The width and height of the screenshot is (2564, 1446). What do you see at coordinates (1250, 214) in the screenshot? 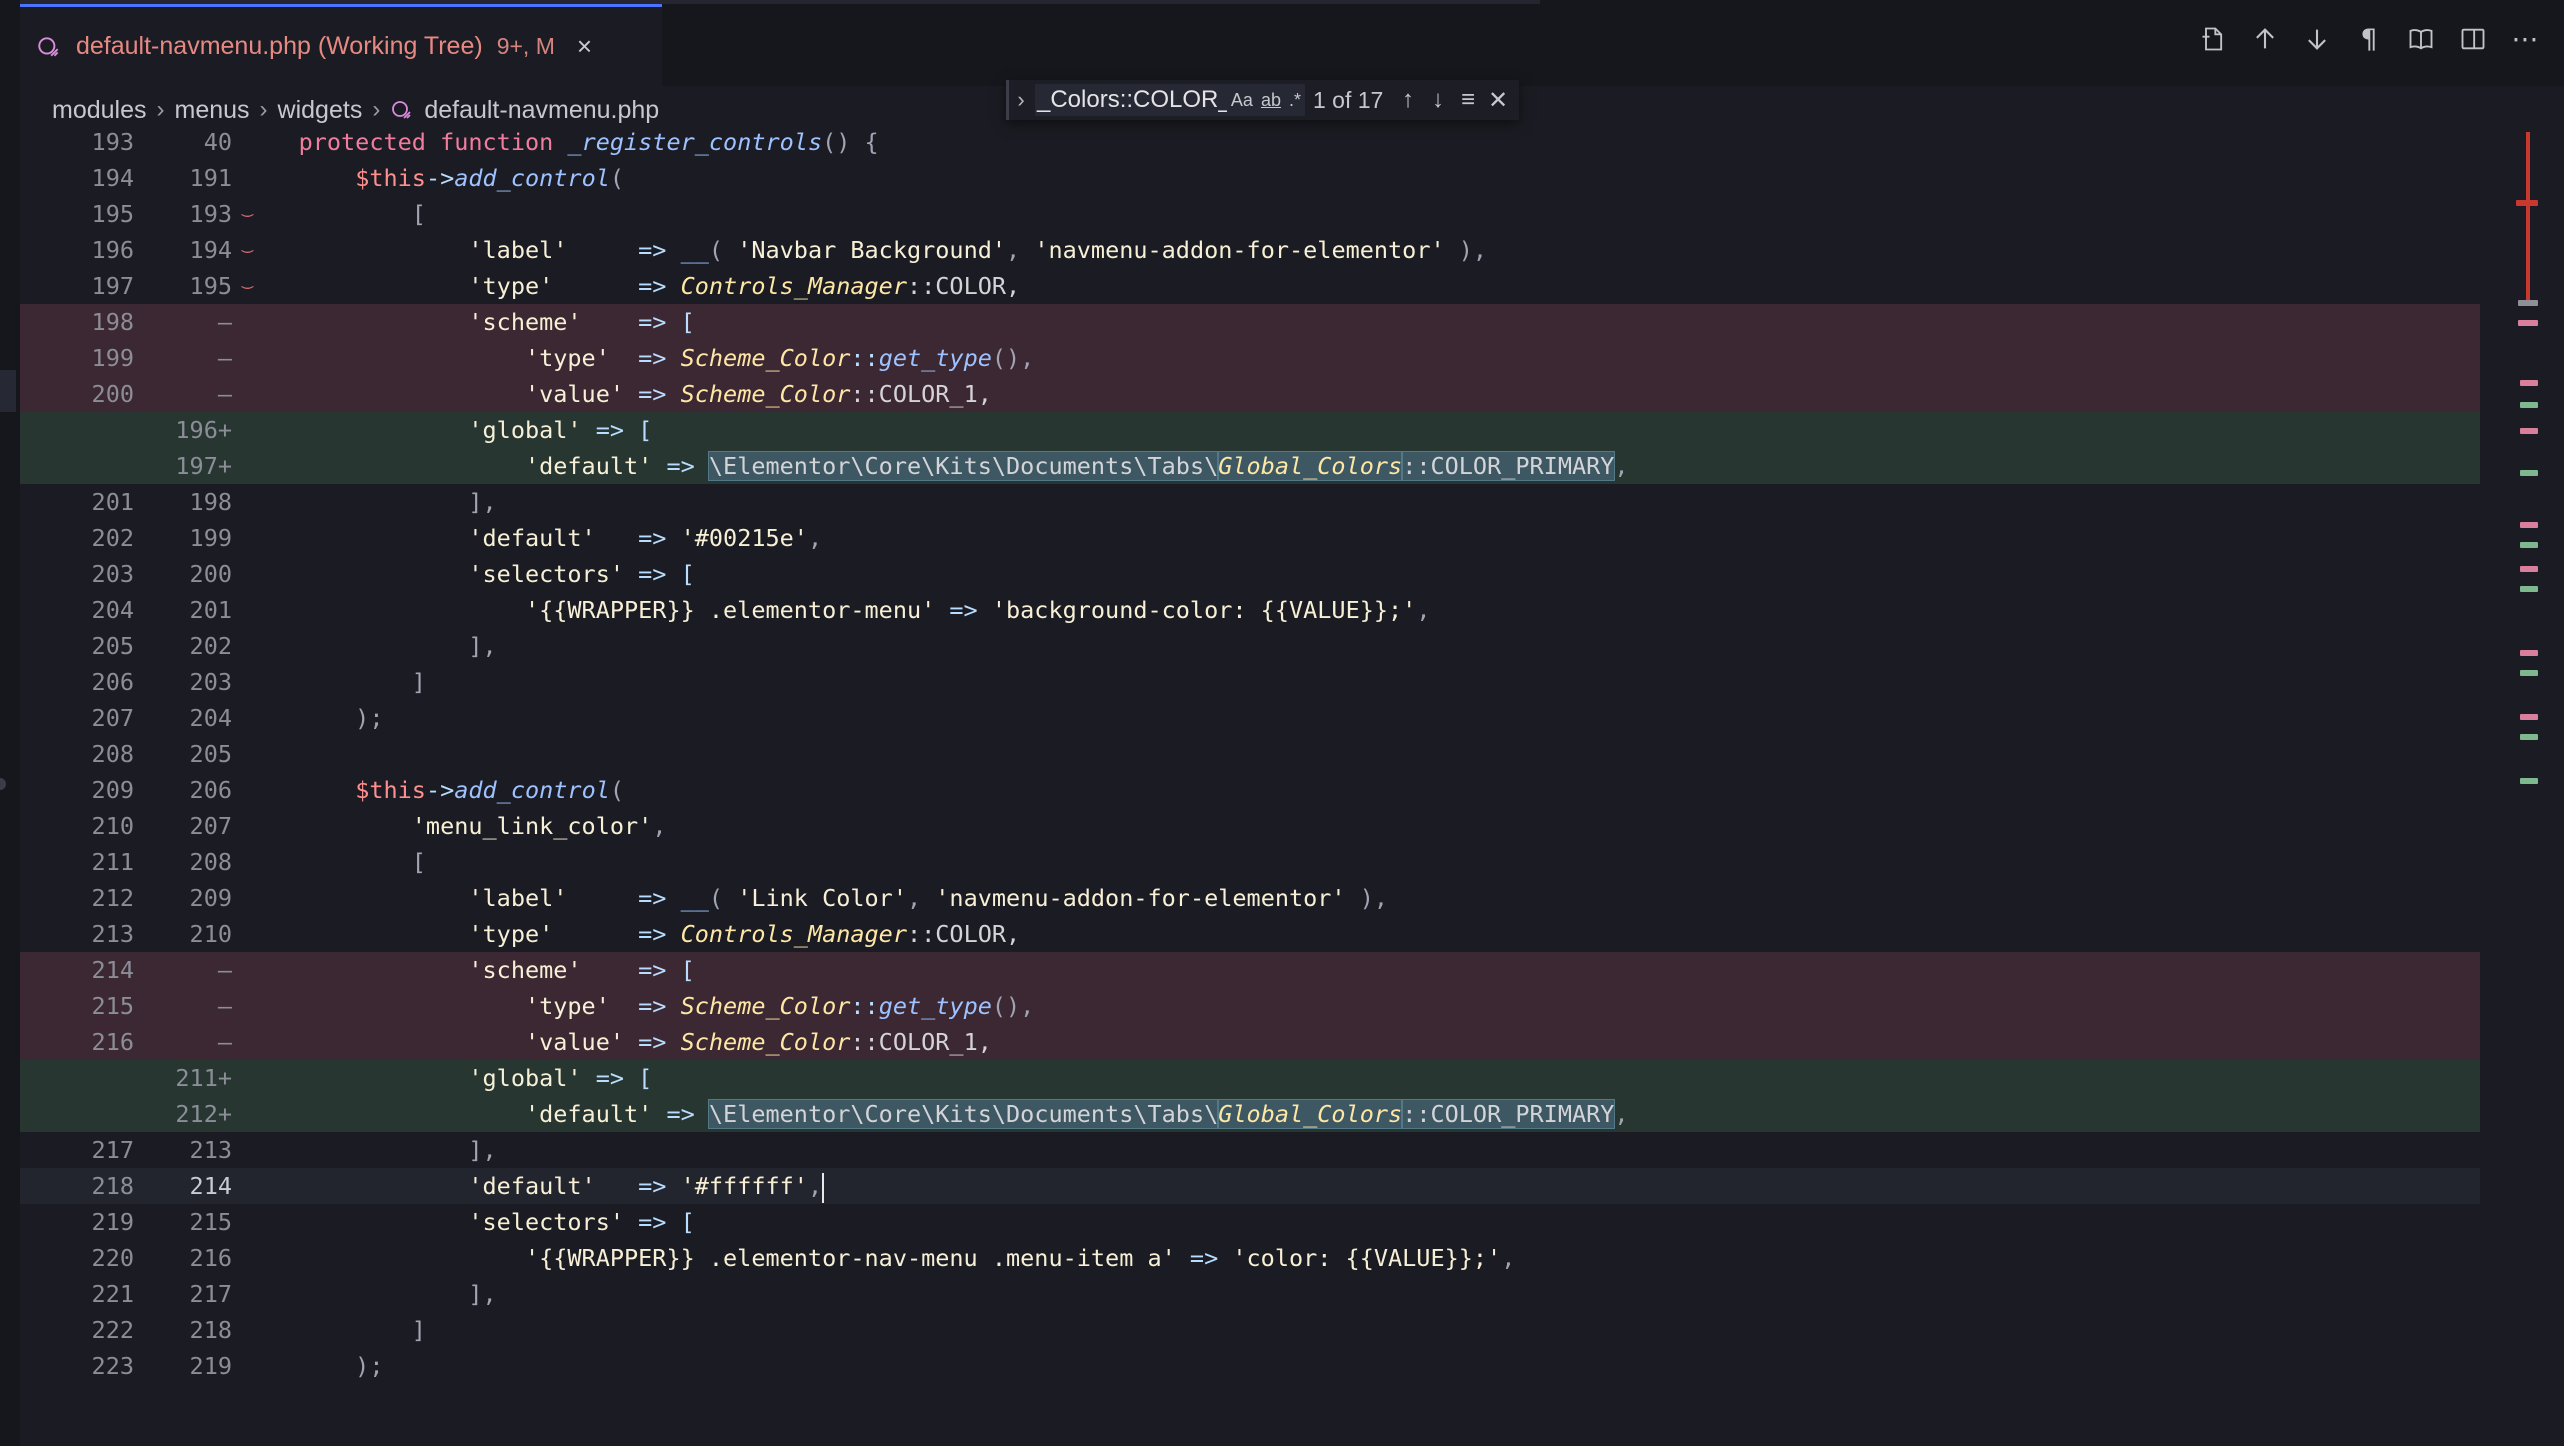
I see `code-line: 195 193 ‿ [` at bounding box center [1250, 214].